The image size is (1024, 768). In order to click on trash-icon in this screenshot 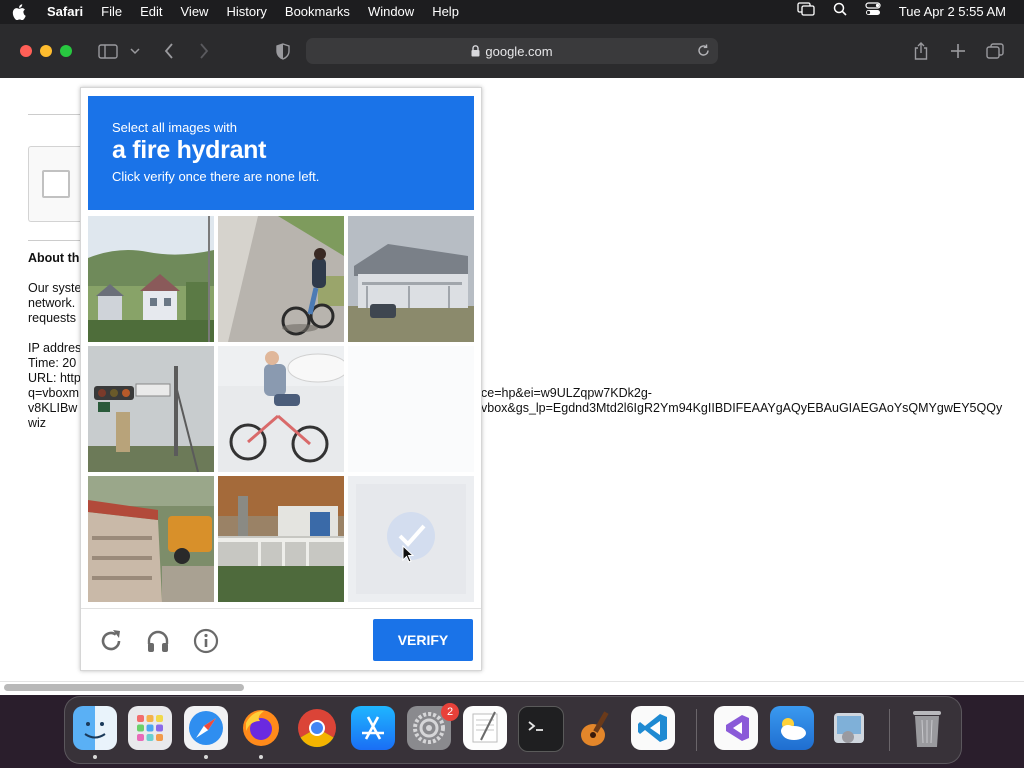, I will do `click(927, 728)`.